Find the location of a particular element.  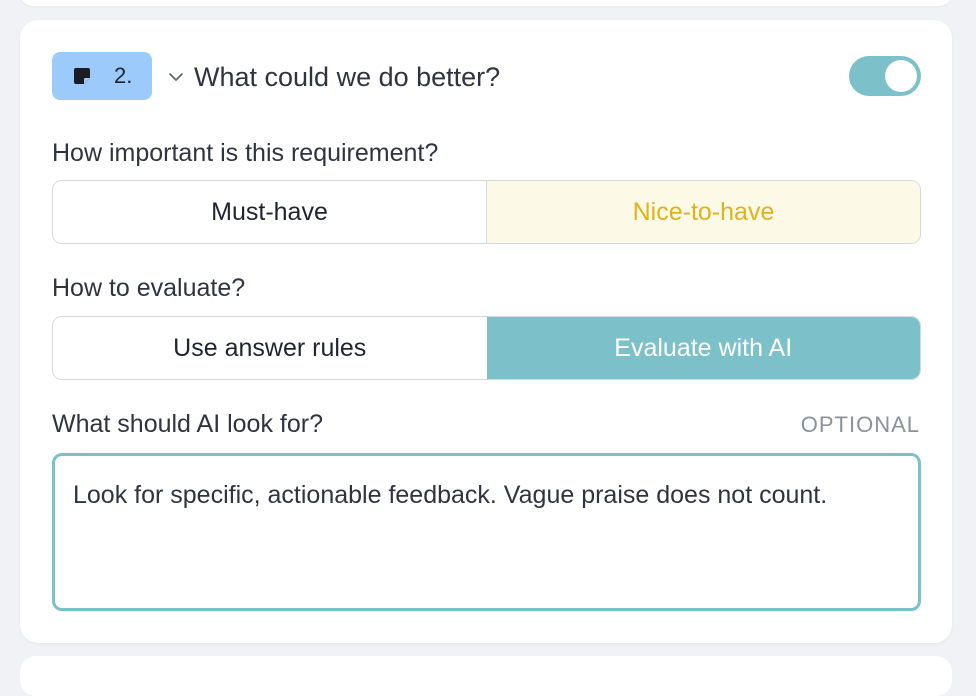

ai-prompt-label: What should AI look for? is located at coordinates (187, 424).